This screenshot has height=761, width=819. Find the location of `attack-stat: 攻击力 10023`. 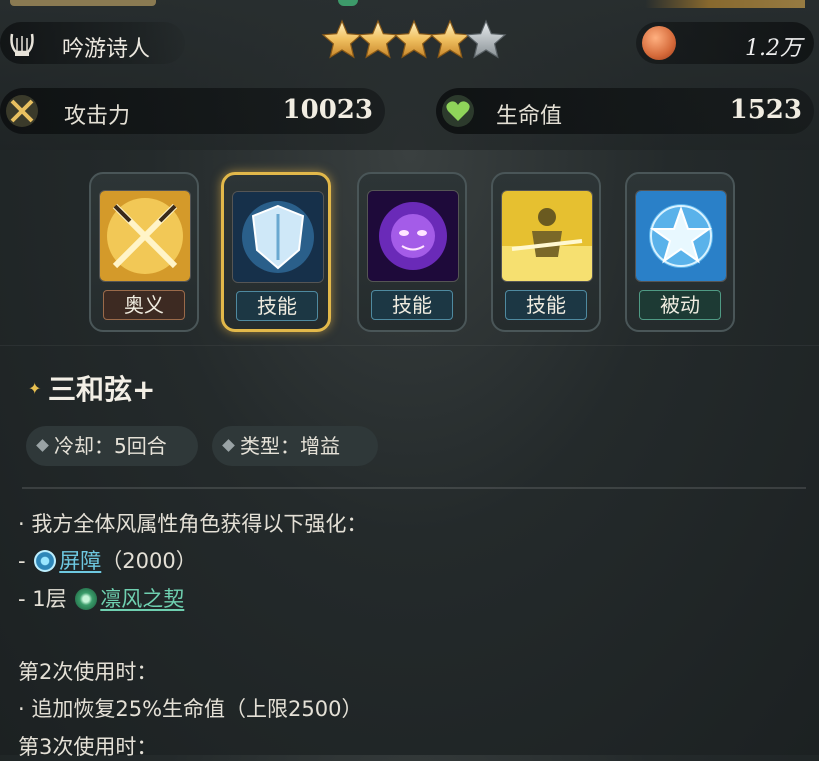

attack-stat: 攻击力 10023 is located at coordinates (192, 111).